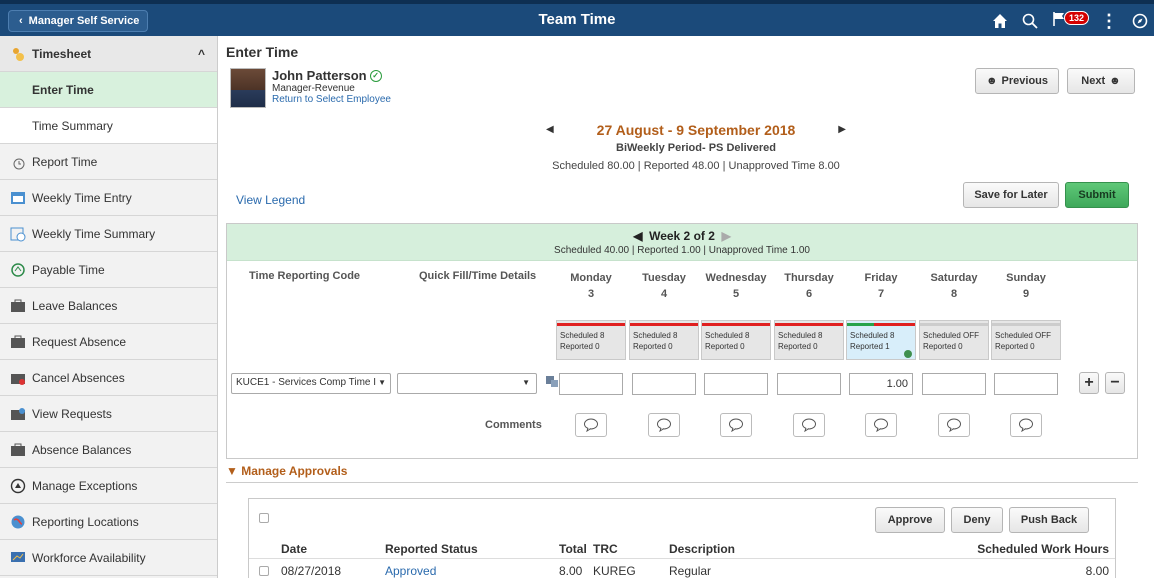  What do you see at coordinates (881, 286) in the screenshot?
I see `day-column-header: Friday 7` at bounding box center [881, 286].